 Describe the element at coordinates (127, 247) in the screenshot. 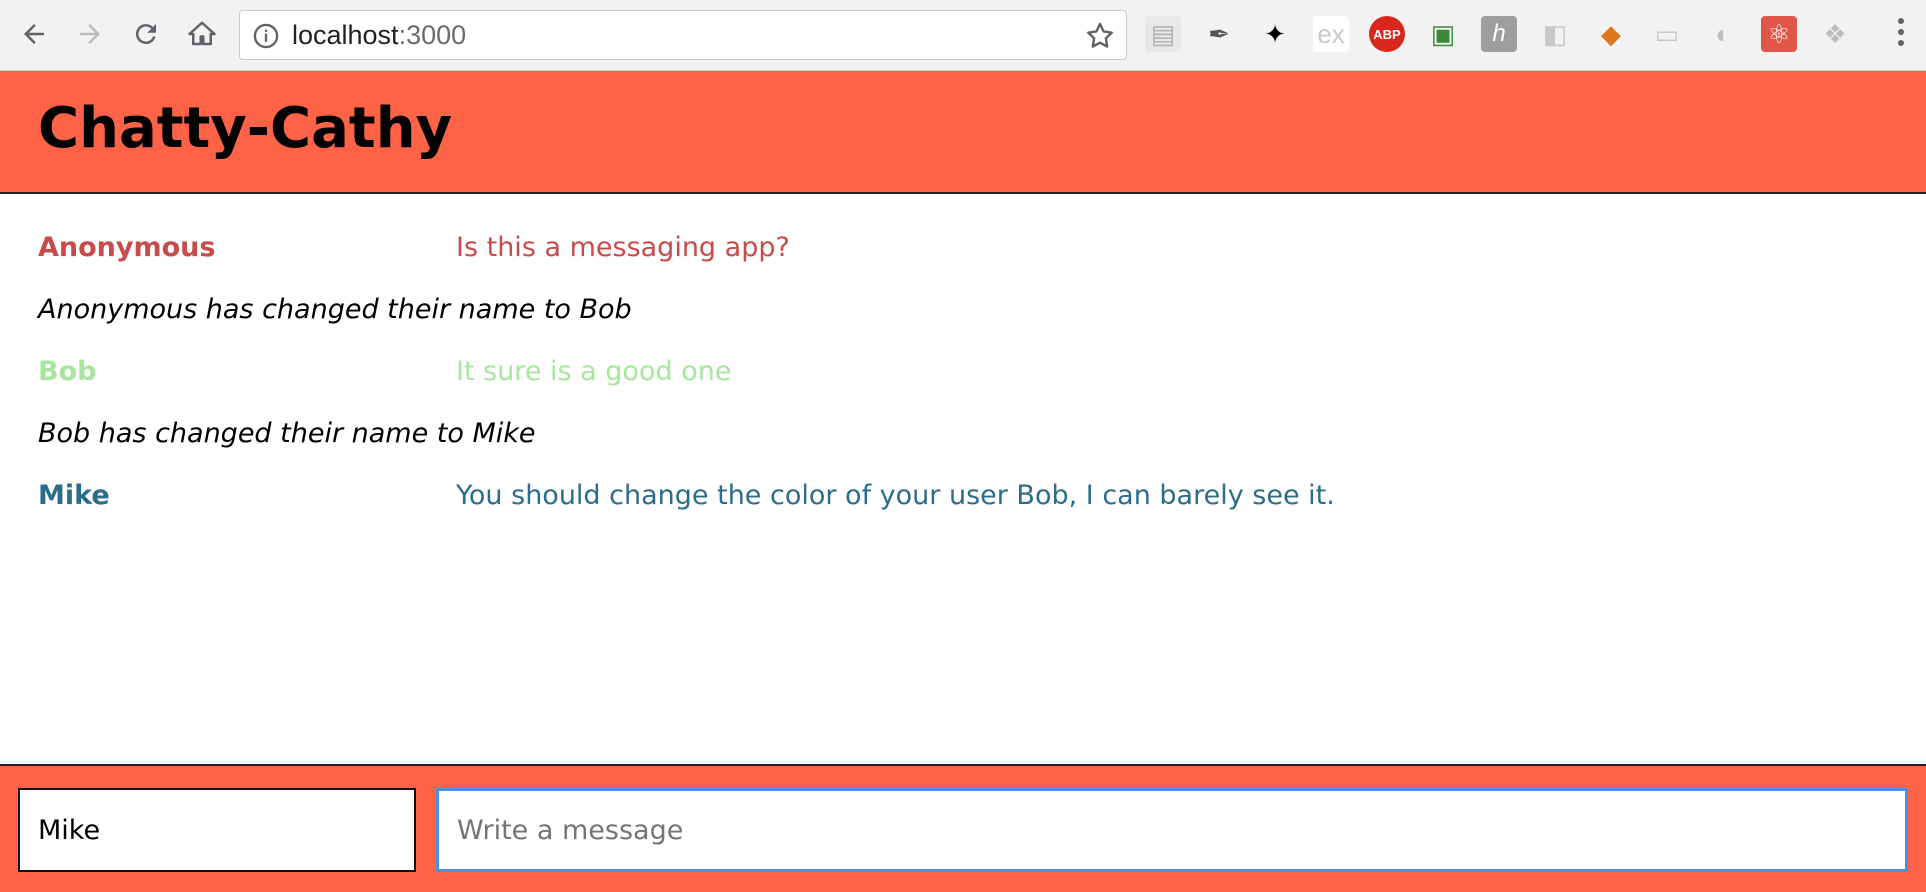

I see `message-username: Anonymous` at that location.